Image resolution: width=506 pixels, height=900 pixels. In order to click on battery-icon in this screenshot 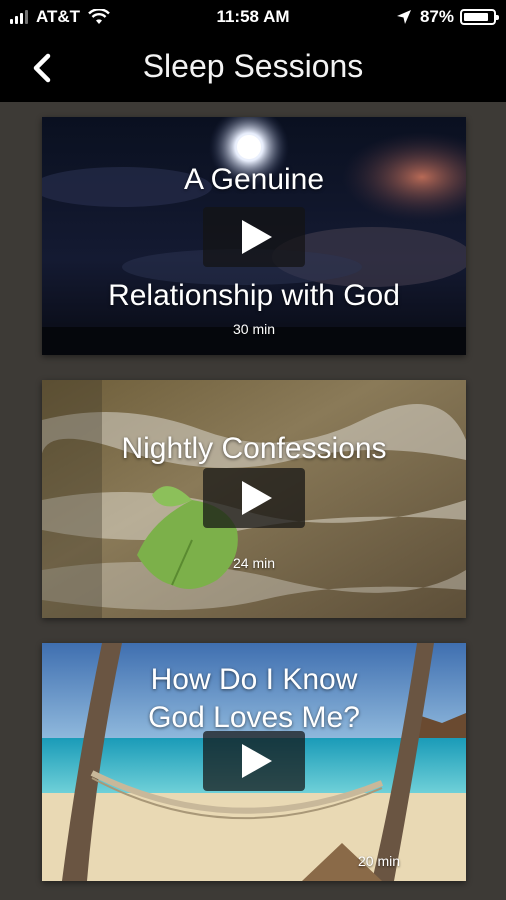, I will do `click(479, 17)`.